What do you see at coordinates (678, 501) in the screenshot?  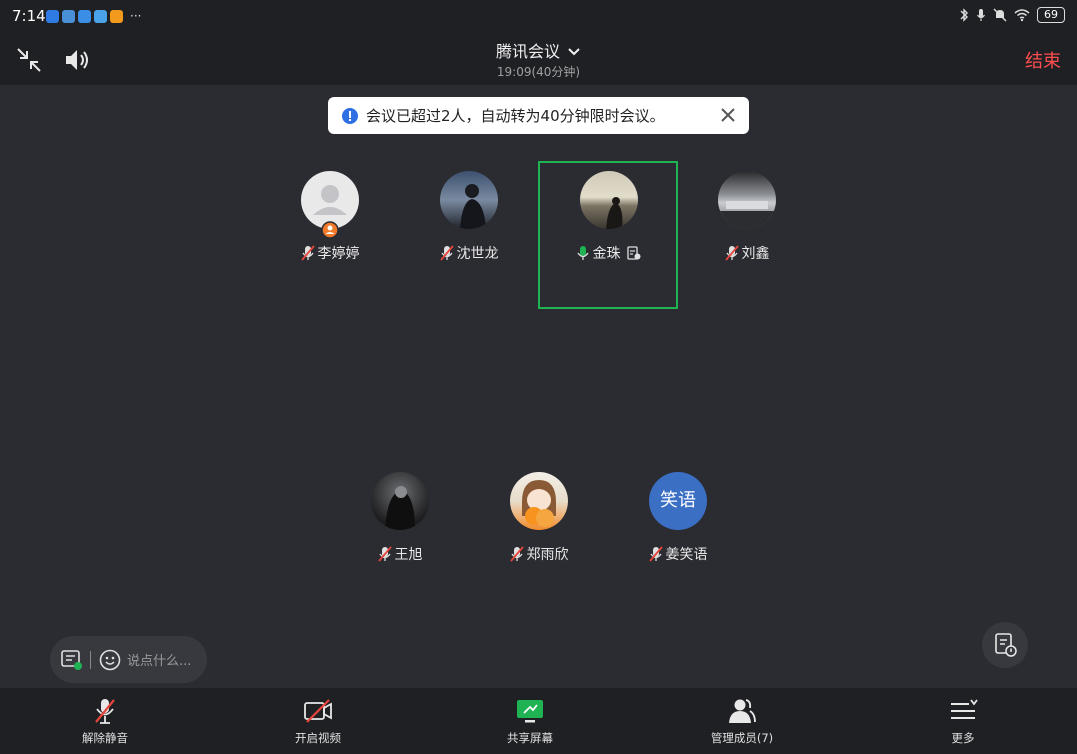 I see `avatar: 笑语` at bounding box center [678, 501].